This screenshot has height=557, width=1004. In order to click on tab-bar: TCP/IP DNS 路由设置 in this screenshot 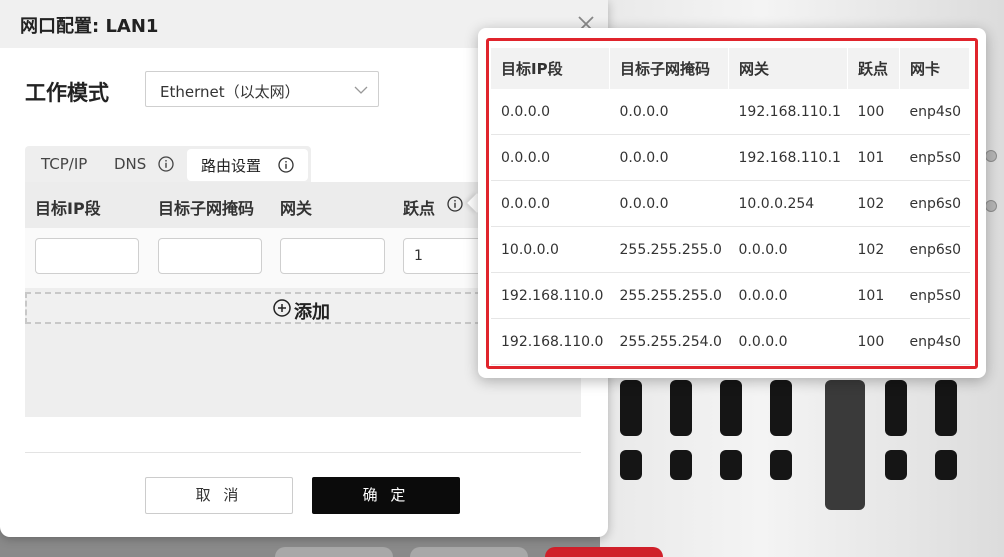, I will do `click(168, 164)`.